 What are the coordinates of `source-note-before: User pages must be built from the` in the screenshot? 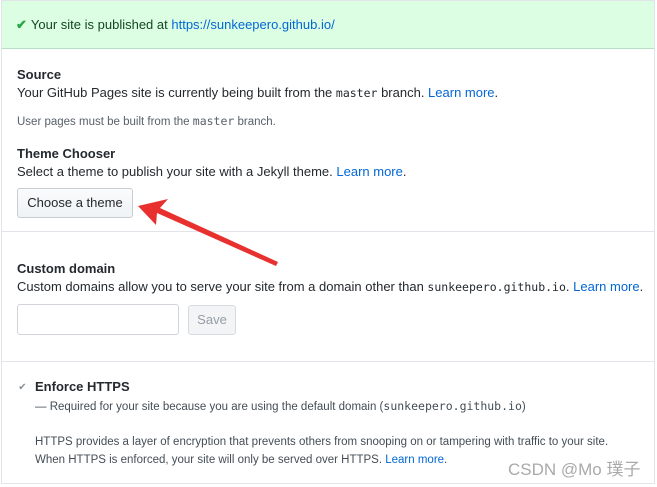 It's located at (105, 122).